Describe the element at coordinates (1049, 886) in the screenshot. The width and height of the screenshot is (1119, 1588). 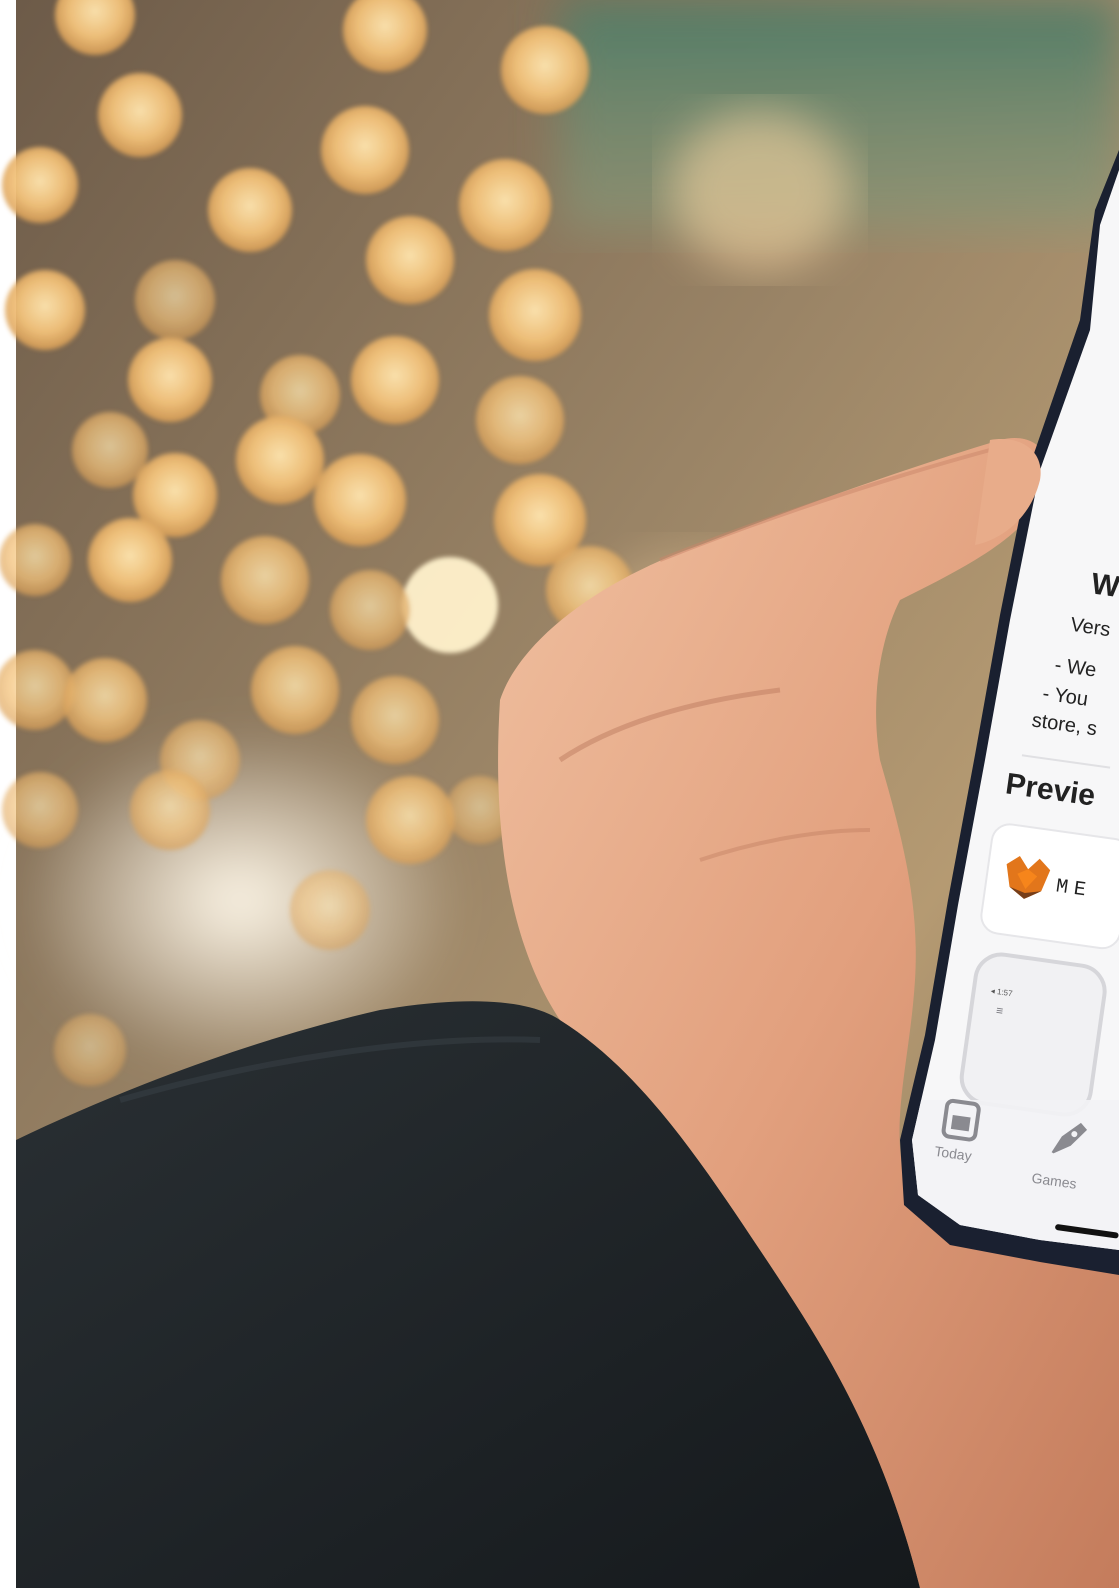
I see `preview-card` at that location.